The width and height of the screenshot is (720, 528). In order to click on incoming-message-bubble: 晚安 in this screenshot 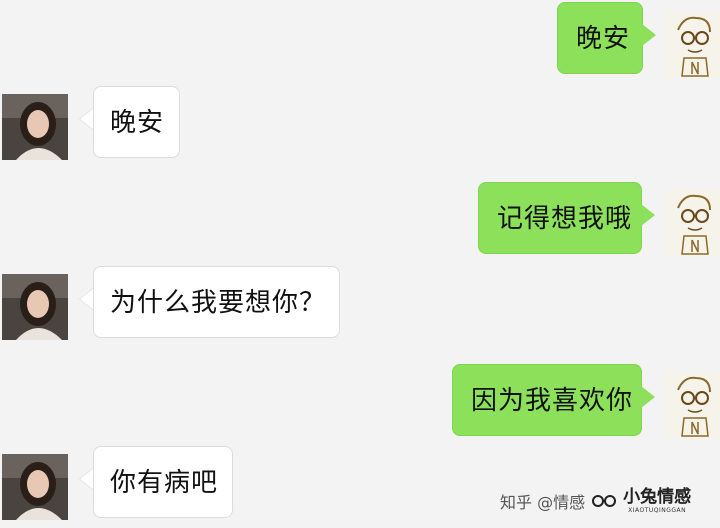, I will do `click(136, 122)`.